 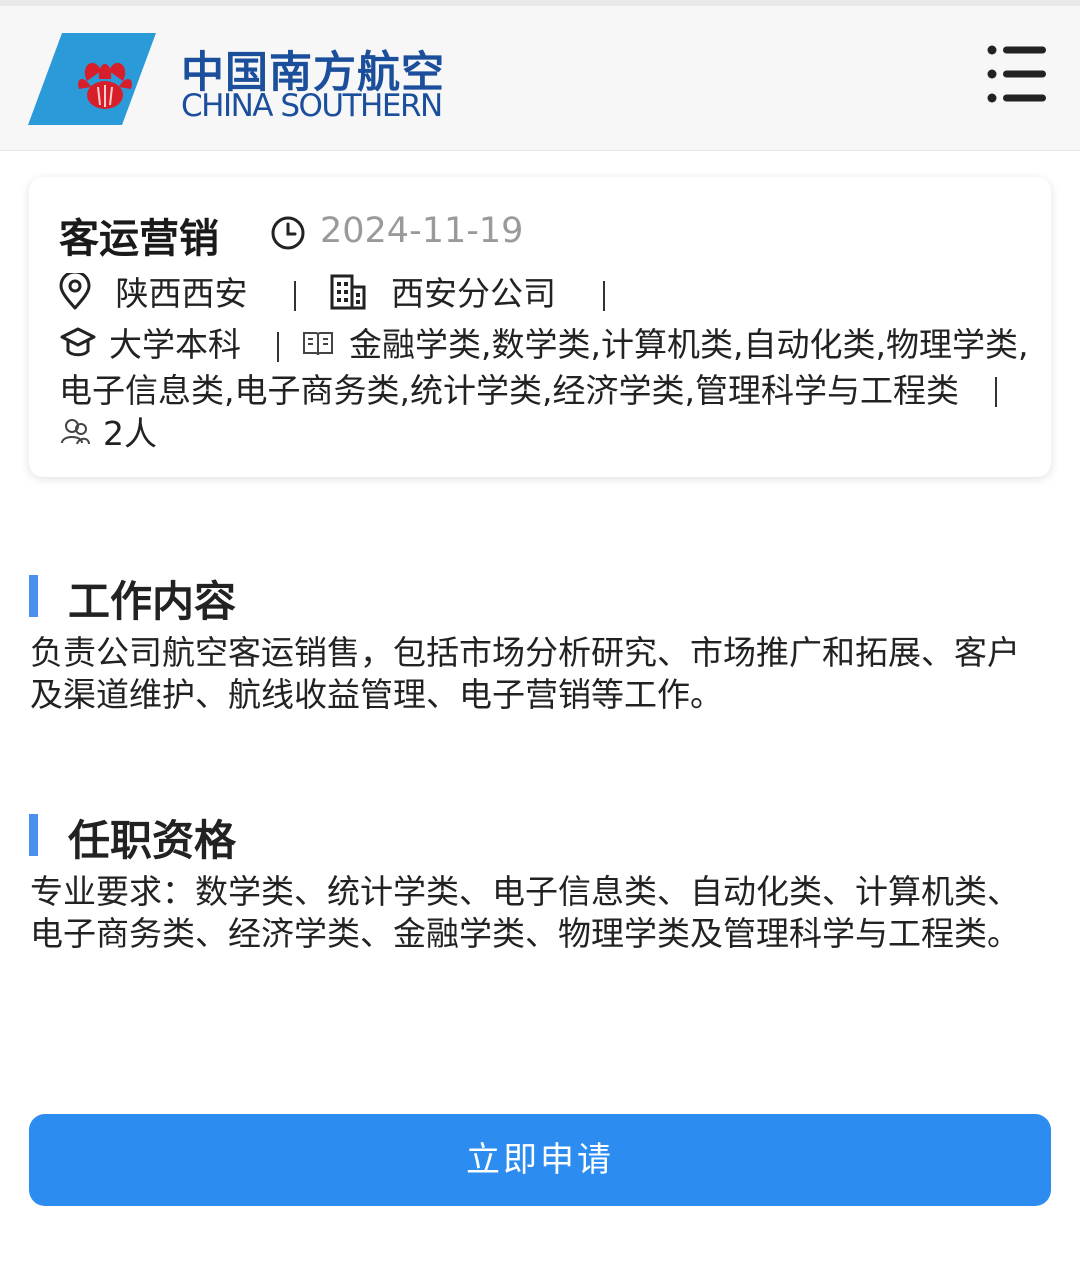 I want to click on location-row: 陕西西安 西安分公司, so click(x=331, y=293).